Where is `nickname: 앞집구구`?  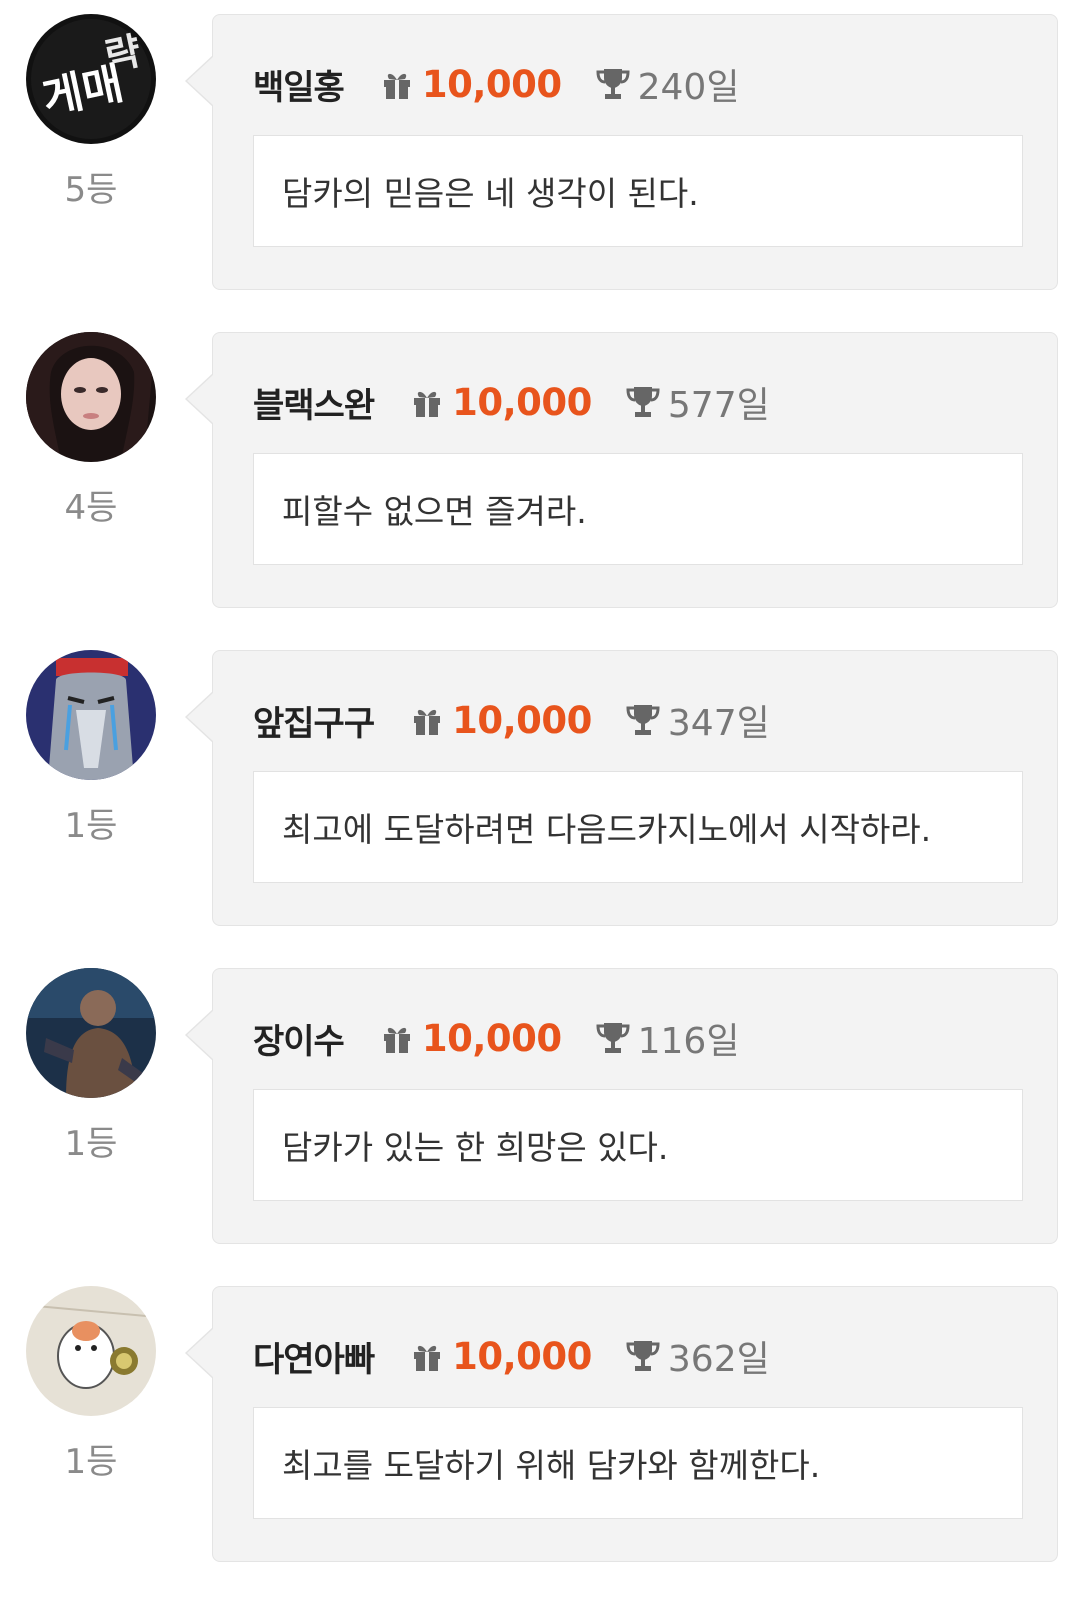 nickname: 앞집구구 is located at coordinates (314, 720).